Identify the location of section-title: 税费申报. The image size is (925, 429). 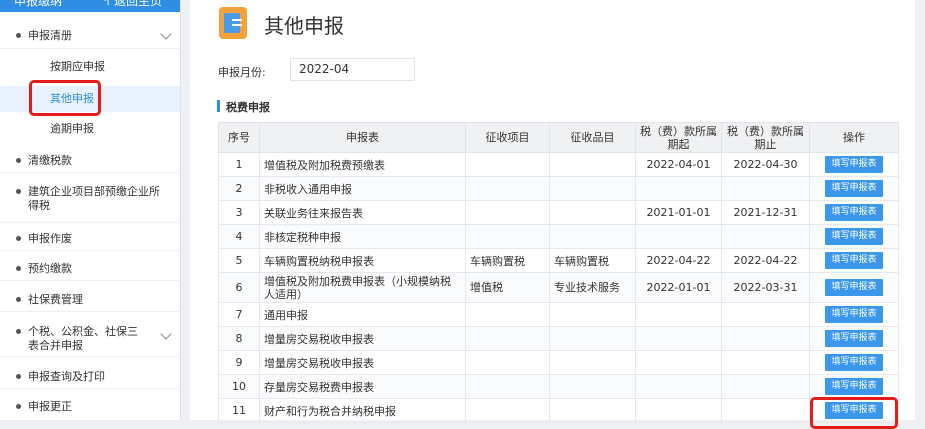
(248, 107).